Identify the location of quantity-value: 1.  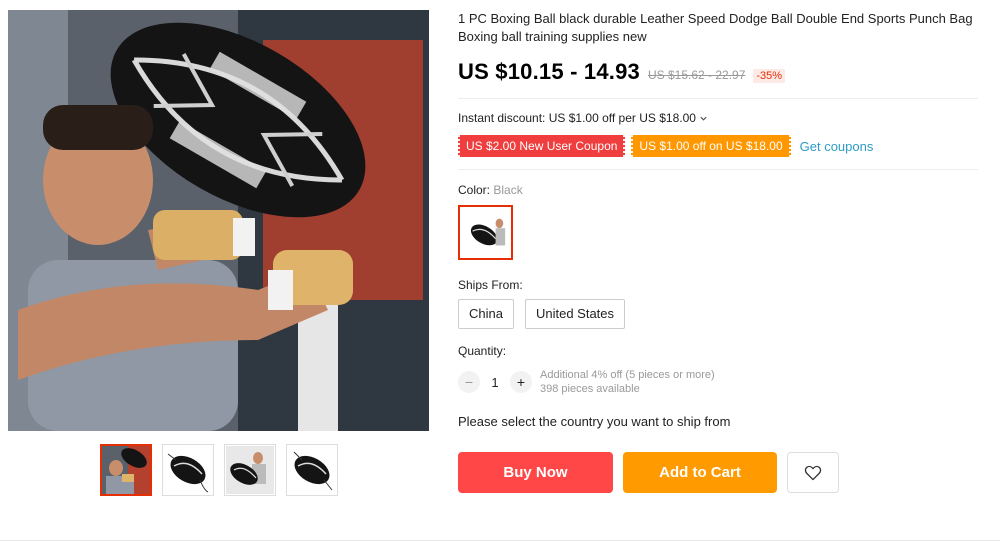
(495, 382).